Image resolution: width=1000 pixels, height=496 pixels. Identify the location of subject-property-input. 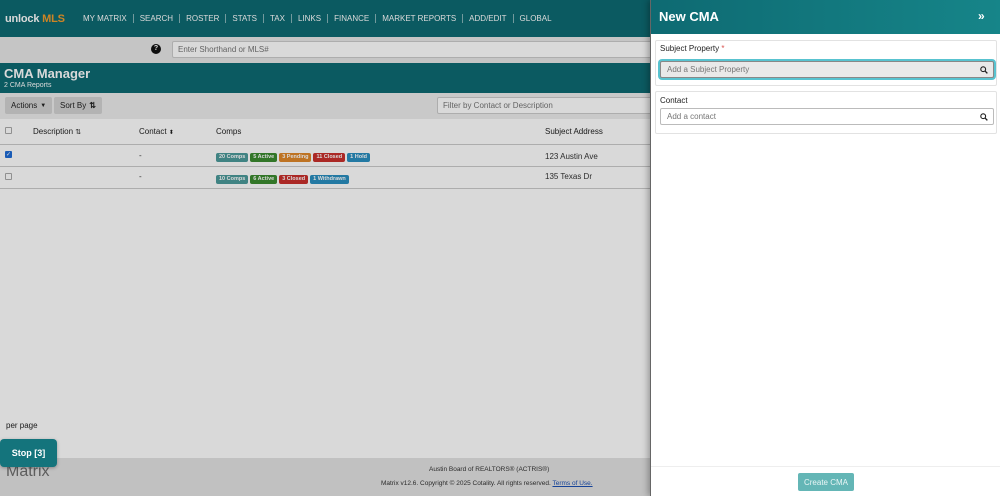
(817, 69).